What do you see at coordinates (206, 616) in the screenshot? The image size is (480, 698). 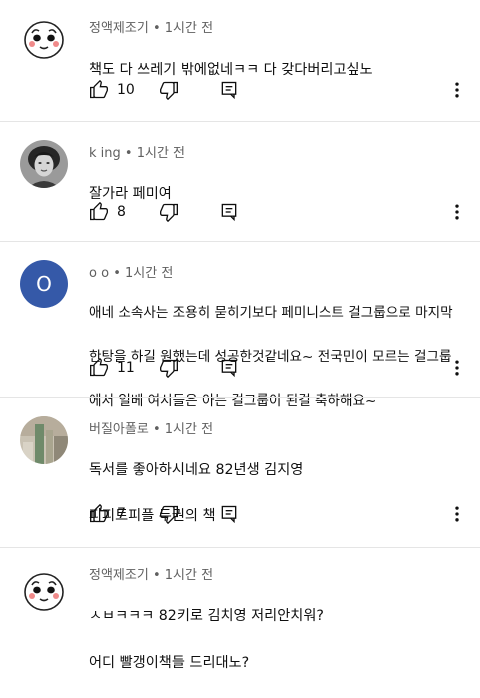 I see `comment-line: ㅅㅂㅋㅋㅋ 82키로 김치영 저리안치워?` at bounding box center [206, 616].